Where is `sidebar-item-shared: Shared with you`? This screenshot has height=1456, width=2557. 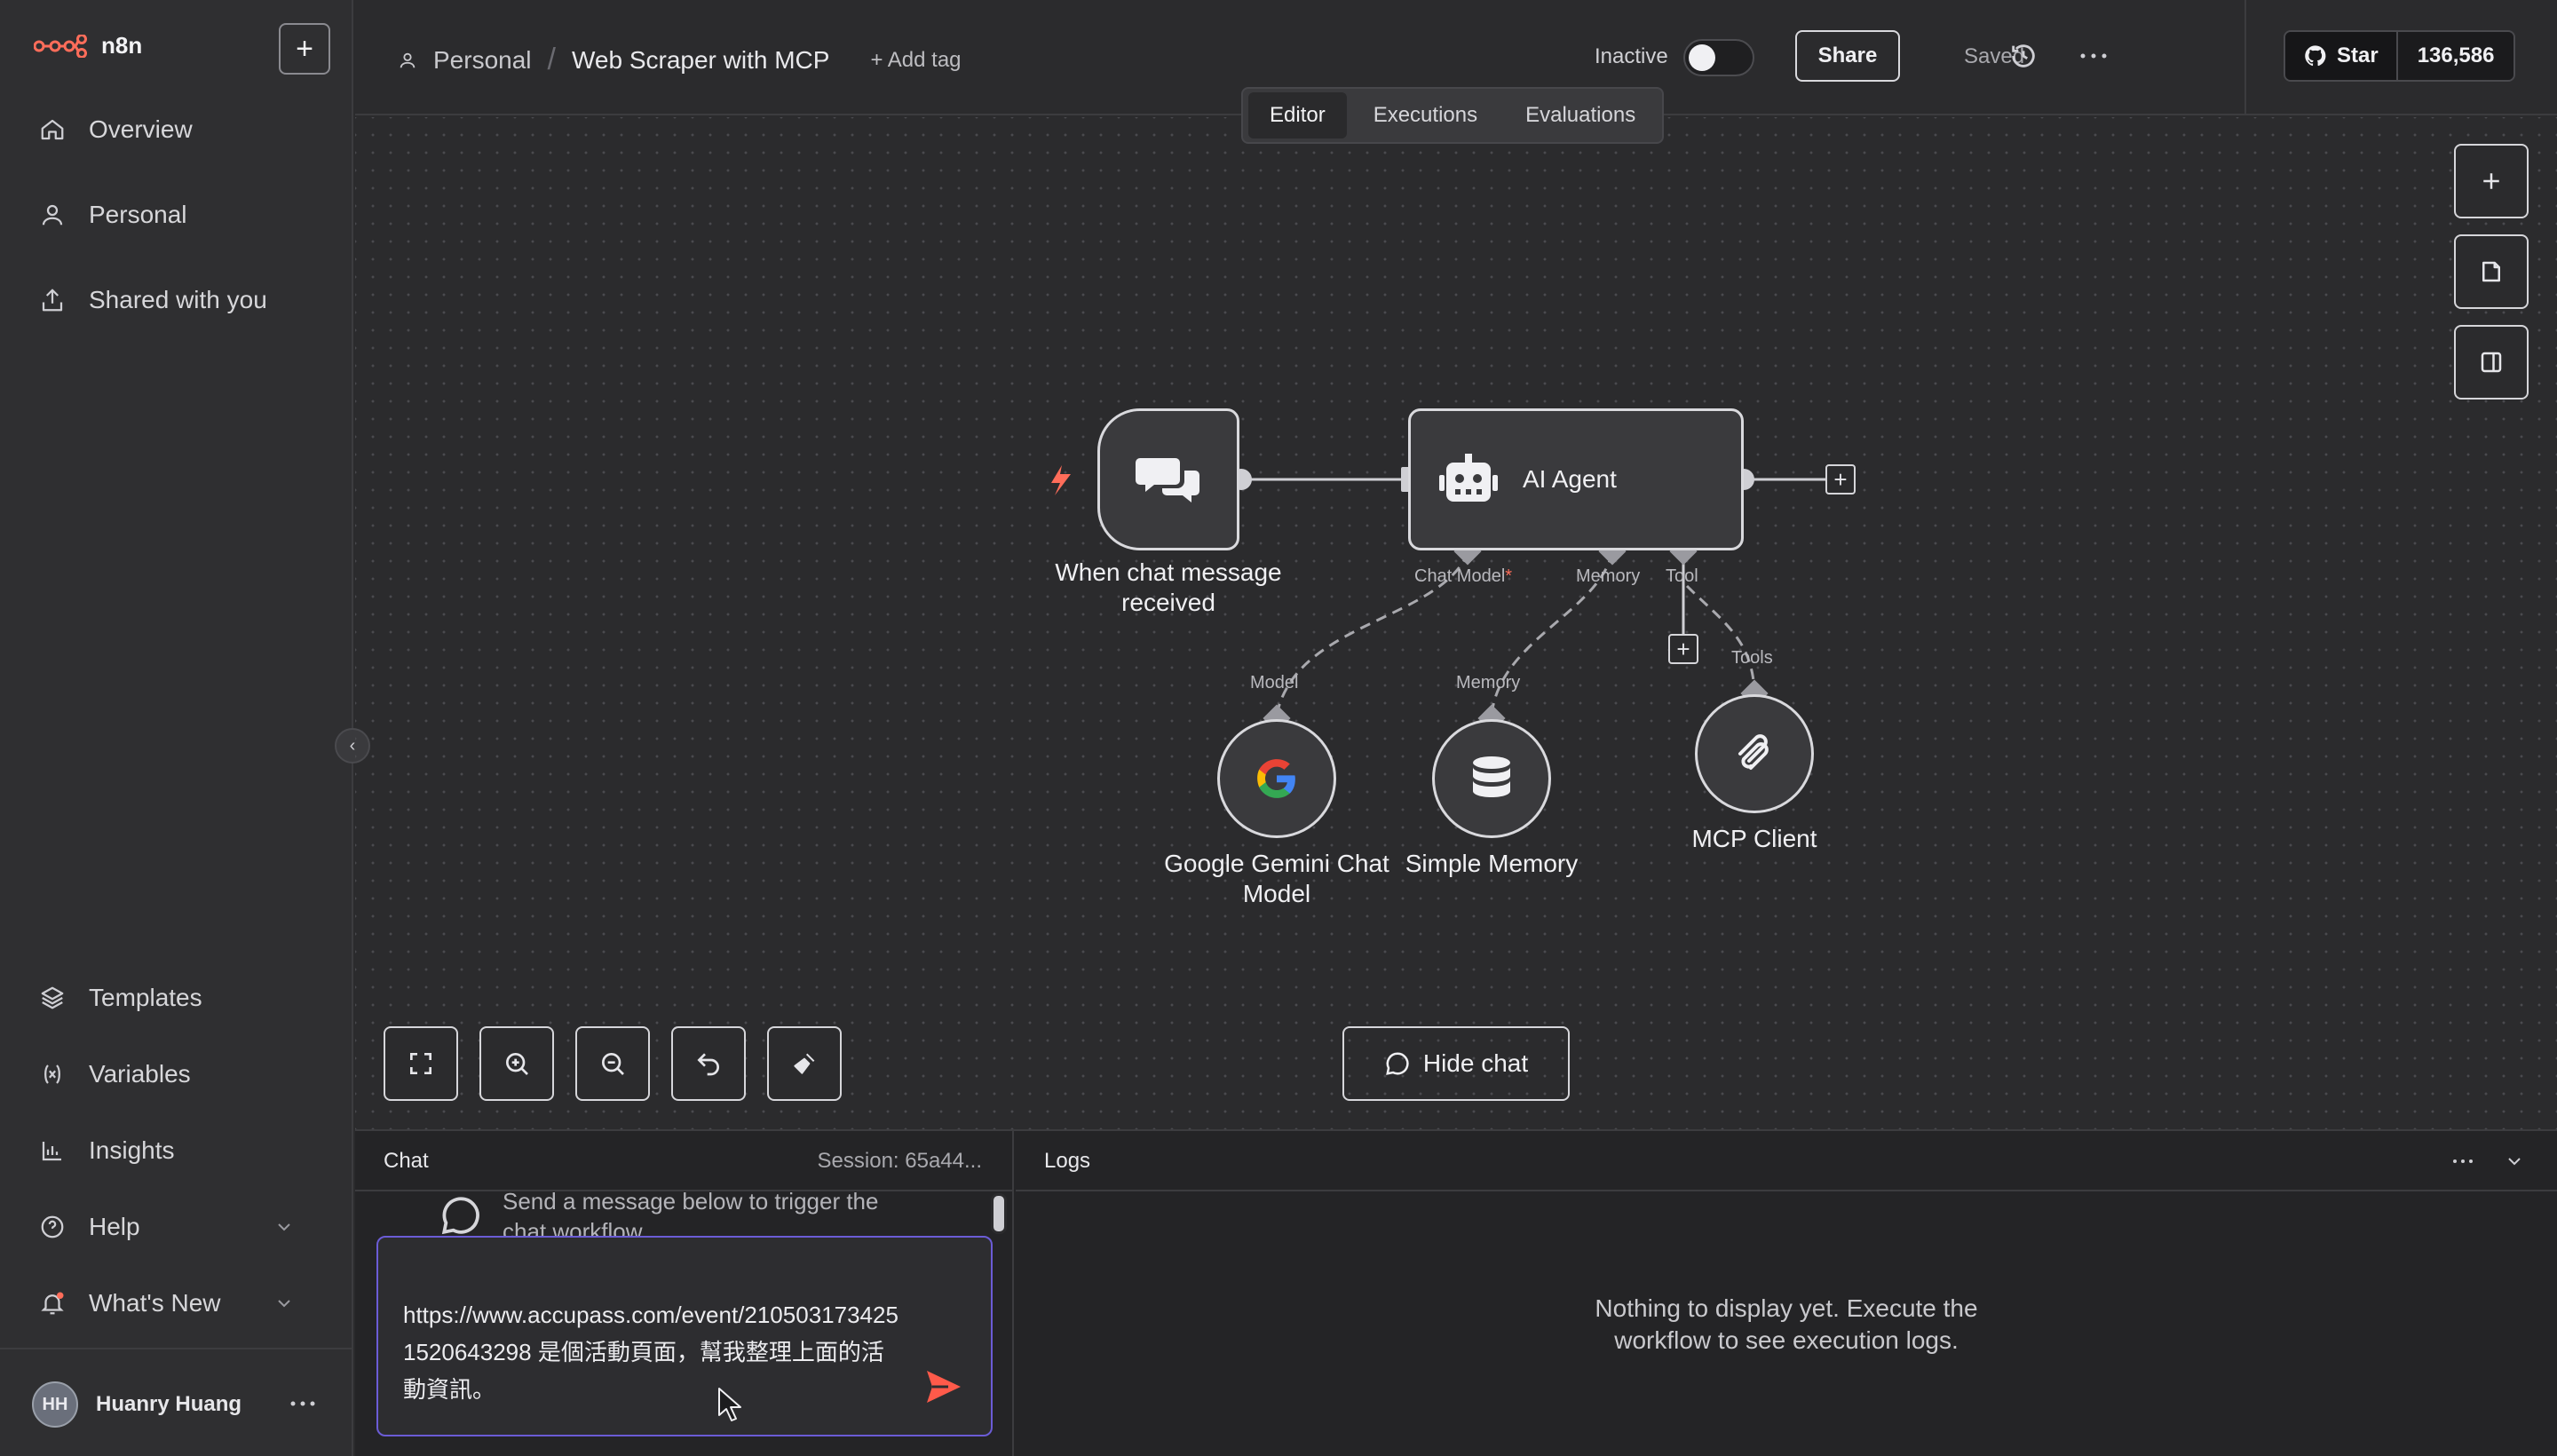 sidebar-item-shared: Shared with you is located at coordinates (153, 300).